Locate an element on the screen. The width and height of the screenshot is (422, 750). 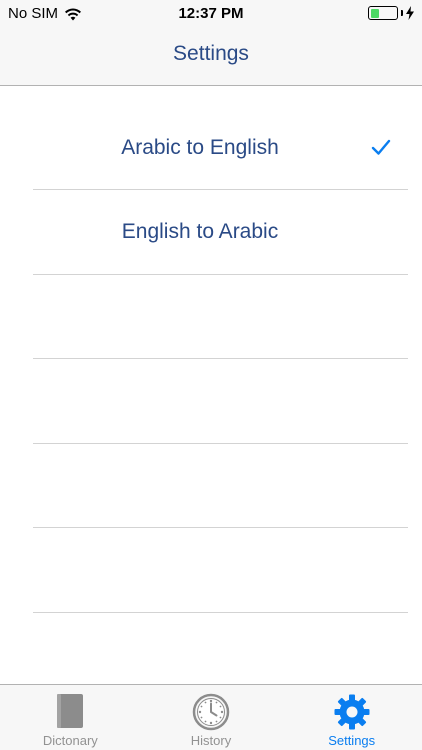
tab-bar: Dictonary History Settings is located at coordinates (211, 717).